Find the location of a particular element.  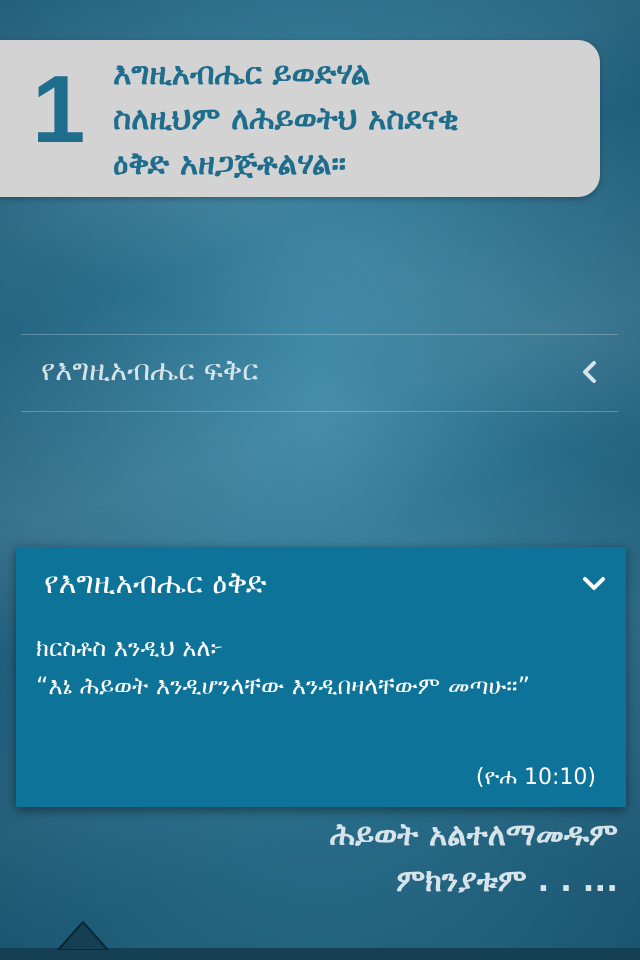

verse-quote: “እኔ ሕይወት እንዲሆንላቸው እንዲበዛላቸውም መጣሁ፡፡” is located at coordinates (283, 686).